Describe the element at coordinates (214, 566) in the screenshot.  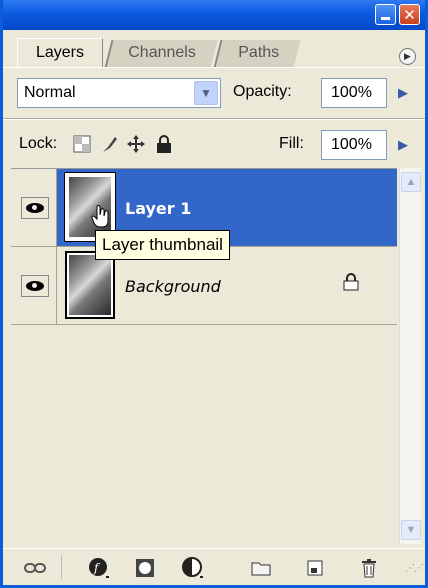
I see `layers-bottom-toolbar: f ⋰⋰` at that location.